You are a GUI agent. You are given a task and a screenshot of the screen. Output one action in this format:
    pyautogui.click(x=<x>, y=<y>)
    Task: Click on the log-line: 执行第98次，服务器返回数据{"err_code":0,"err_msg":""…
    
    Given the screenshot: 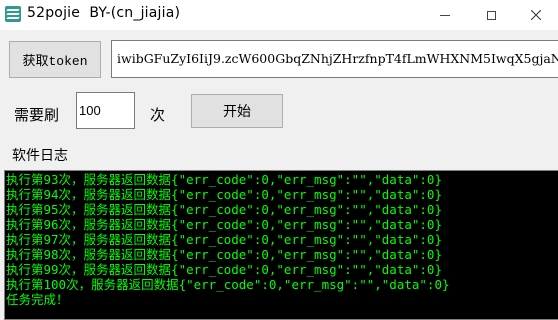 What is the action you would take?
    pyautogui.click(x=224, y=254)
    